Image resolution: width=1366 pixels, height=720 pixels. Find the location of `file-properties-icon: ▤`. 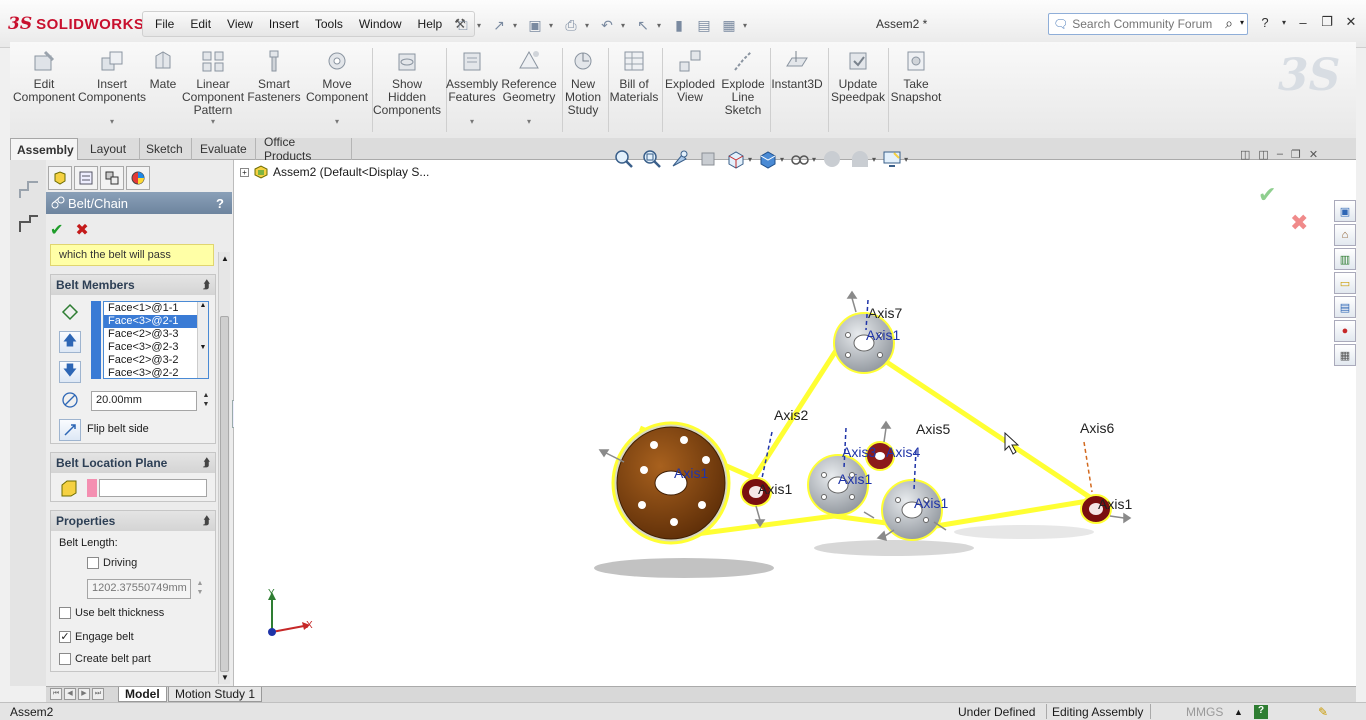

file-properties-icon: ▤ is located at coordinates (704, 25).